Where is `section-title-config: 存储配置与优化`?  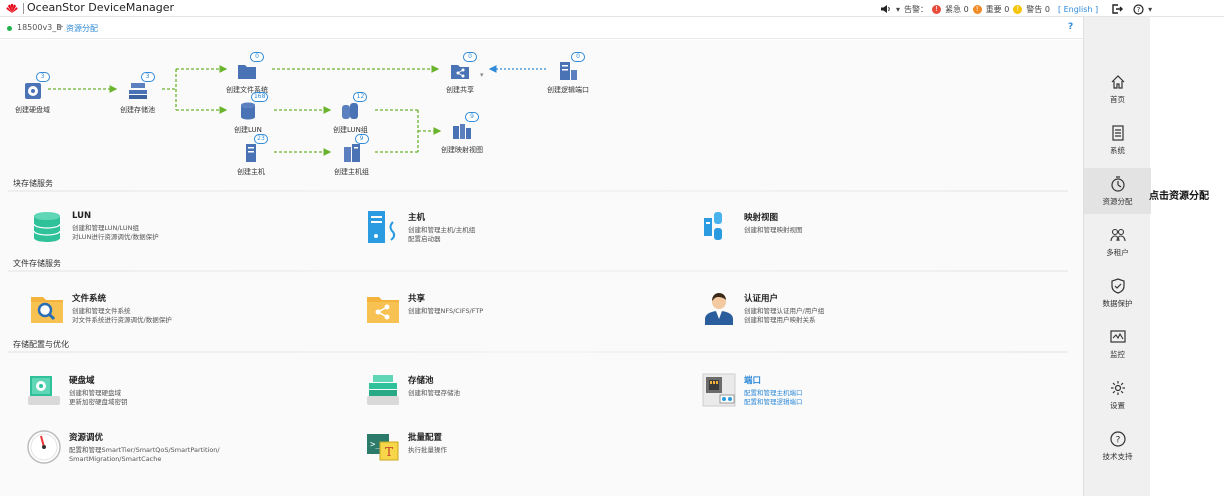 section-title-config: 存储配置与优化 is located at coordinates (41, 344).